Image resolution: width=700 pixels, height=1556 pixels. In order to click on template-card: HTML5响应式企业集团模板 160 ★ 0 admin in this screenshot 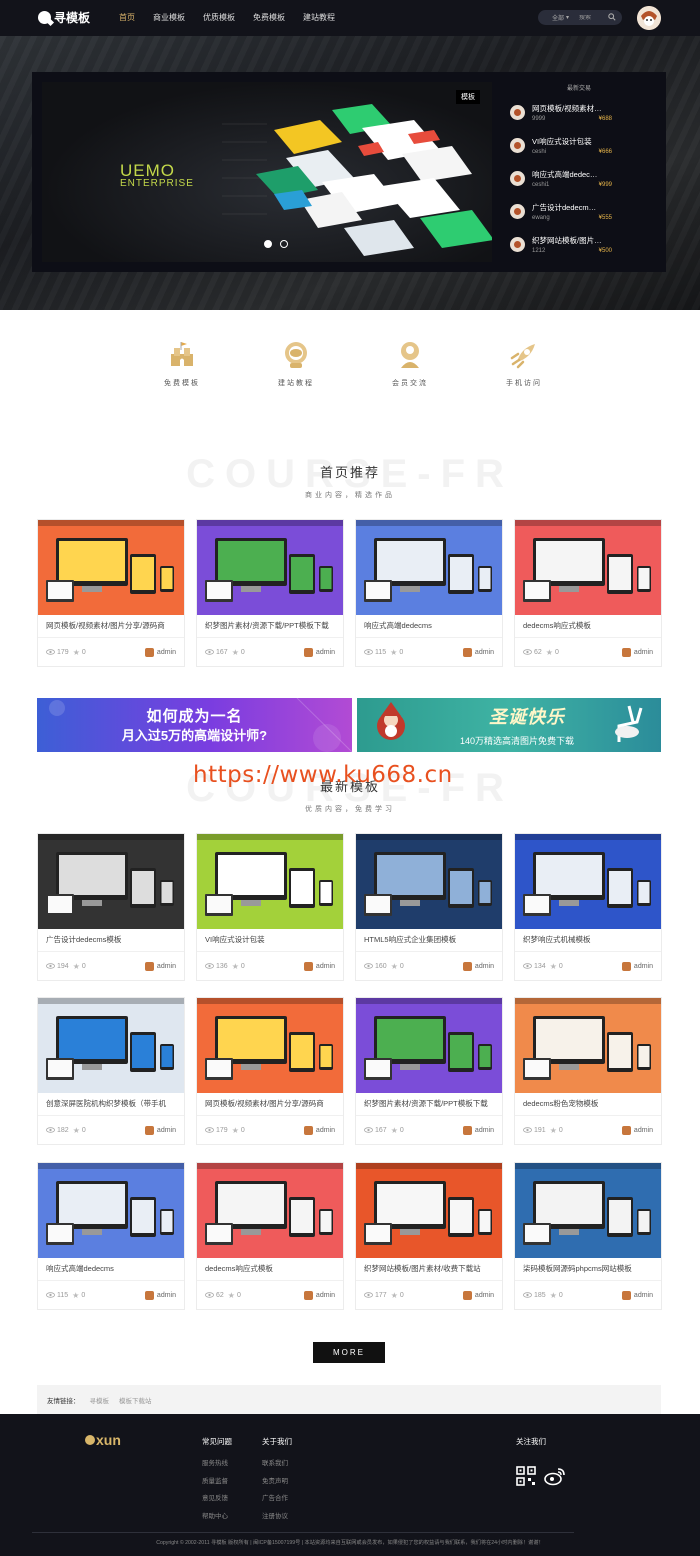, I will do `click(429, 907)`.